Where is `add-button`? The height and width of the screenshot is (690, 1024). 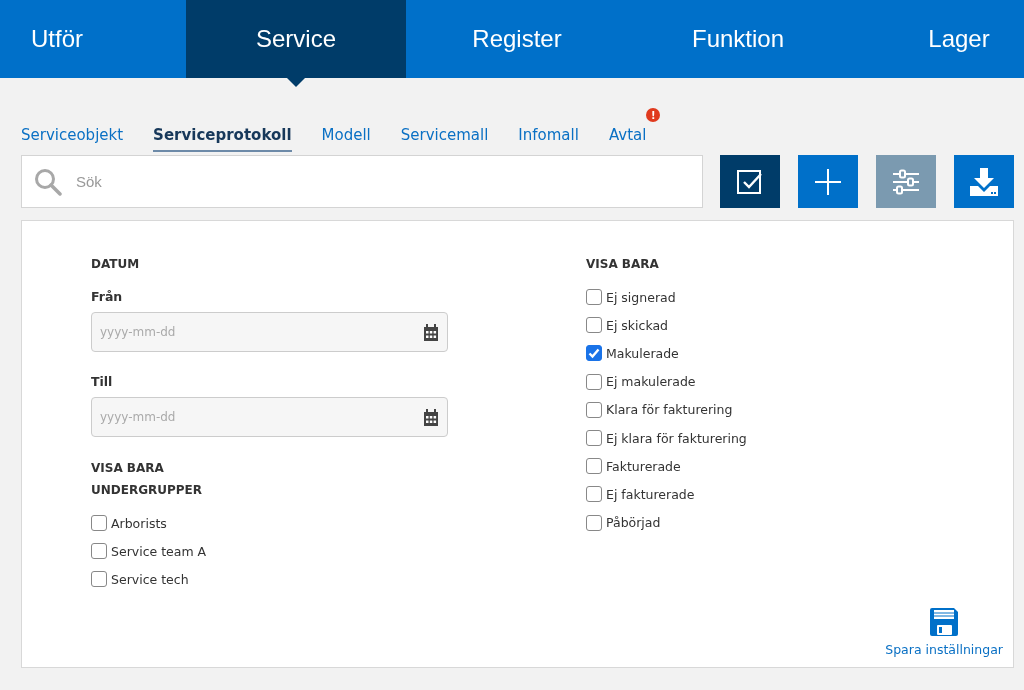
add-button is located at coordinates (828, 181).